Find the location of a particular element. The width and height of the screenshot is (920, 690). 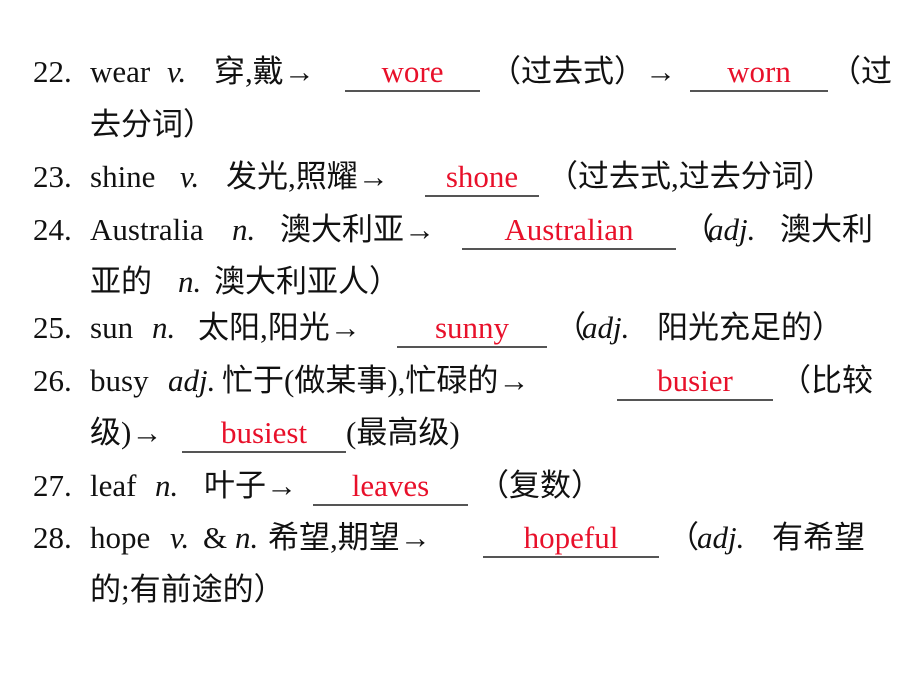

item-meaning: 澳大利亚→ is located at coordinates (357, 229).